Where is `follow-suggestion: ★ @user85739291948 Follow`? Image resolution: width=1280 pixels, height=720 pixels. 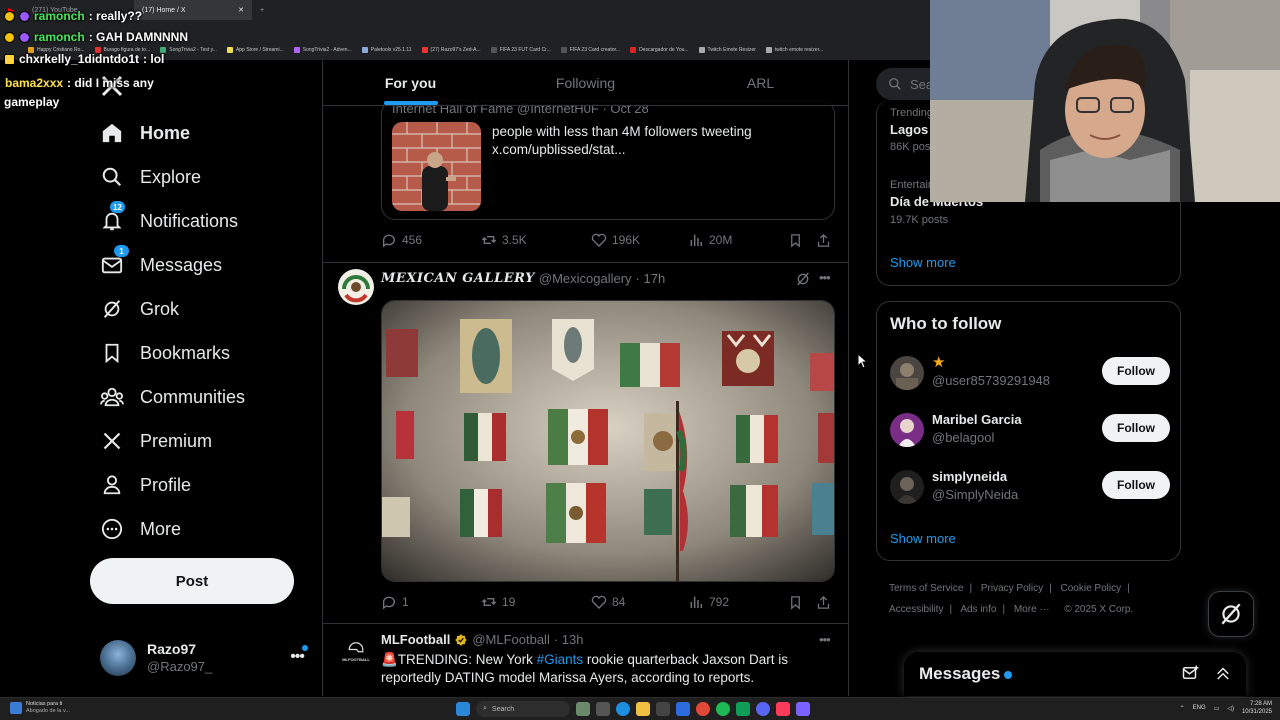
follow-suggestion: ★ @user85739291948 Follow is located at coordinates (1030, 374).